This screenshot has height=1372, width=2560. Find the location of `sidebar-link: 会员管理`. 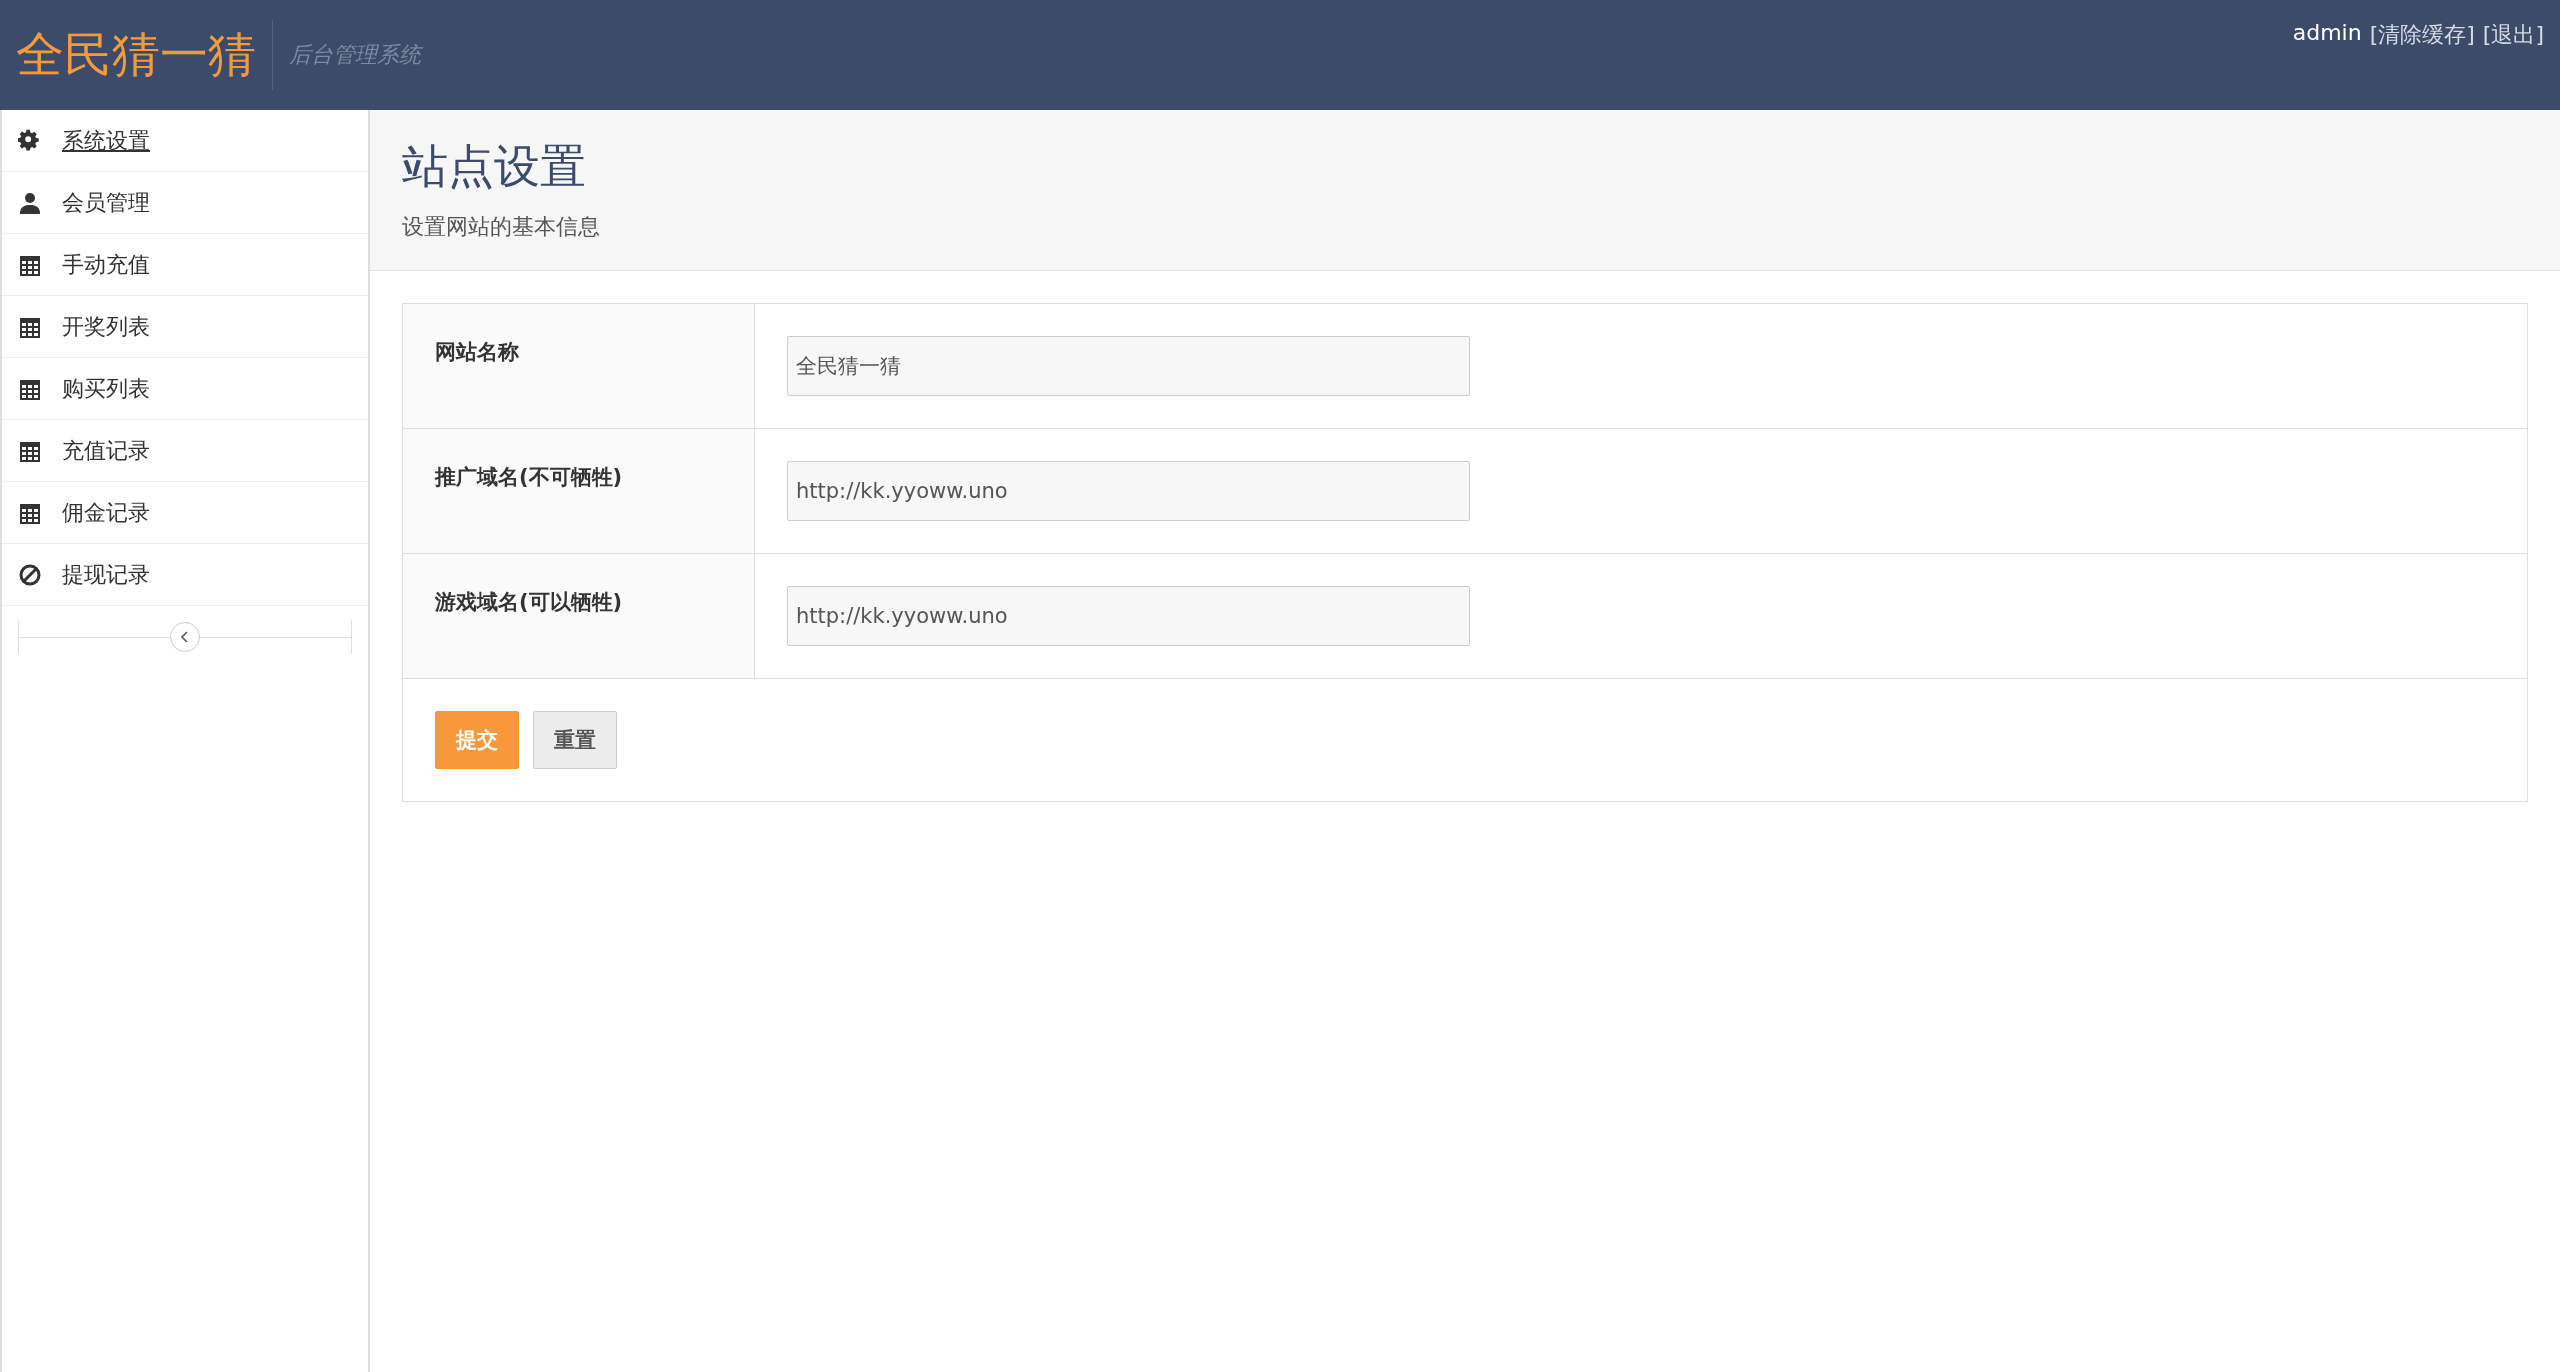

sidebar-link: 会员管理 is located at coordinates (106, 202).